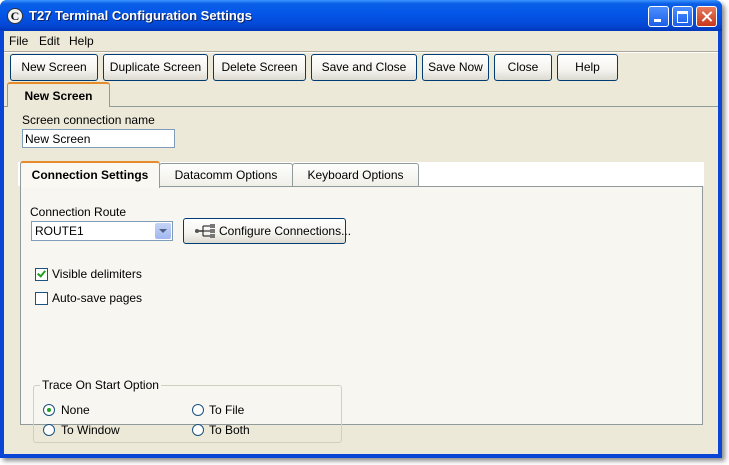 The image size is (729, 465). Describe the element at coordinates (41, 298) in the screenshot. I see `auto-save-pages-checkbox` at that location.